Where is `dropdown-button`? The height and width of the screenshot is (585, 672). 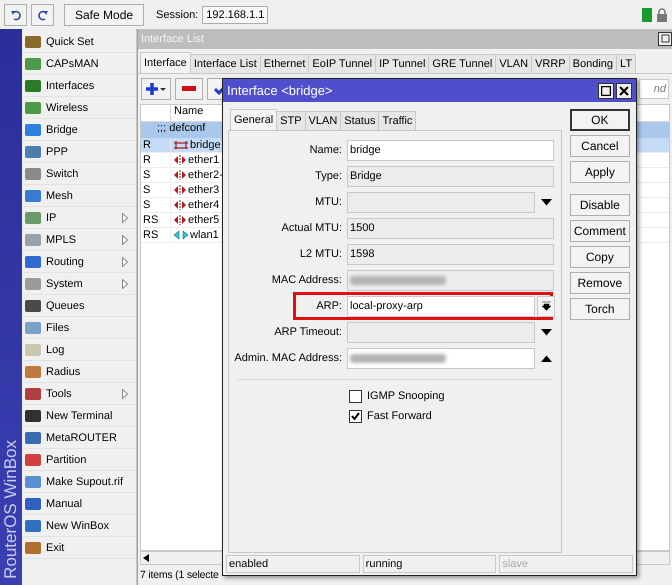 dropdown-button is located at coordinates (546, 306).